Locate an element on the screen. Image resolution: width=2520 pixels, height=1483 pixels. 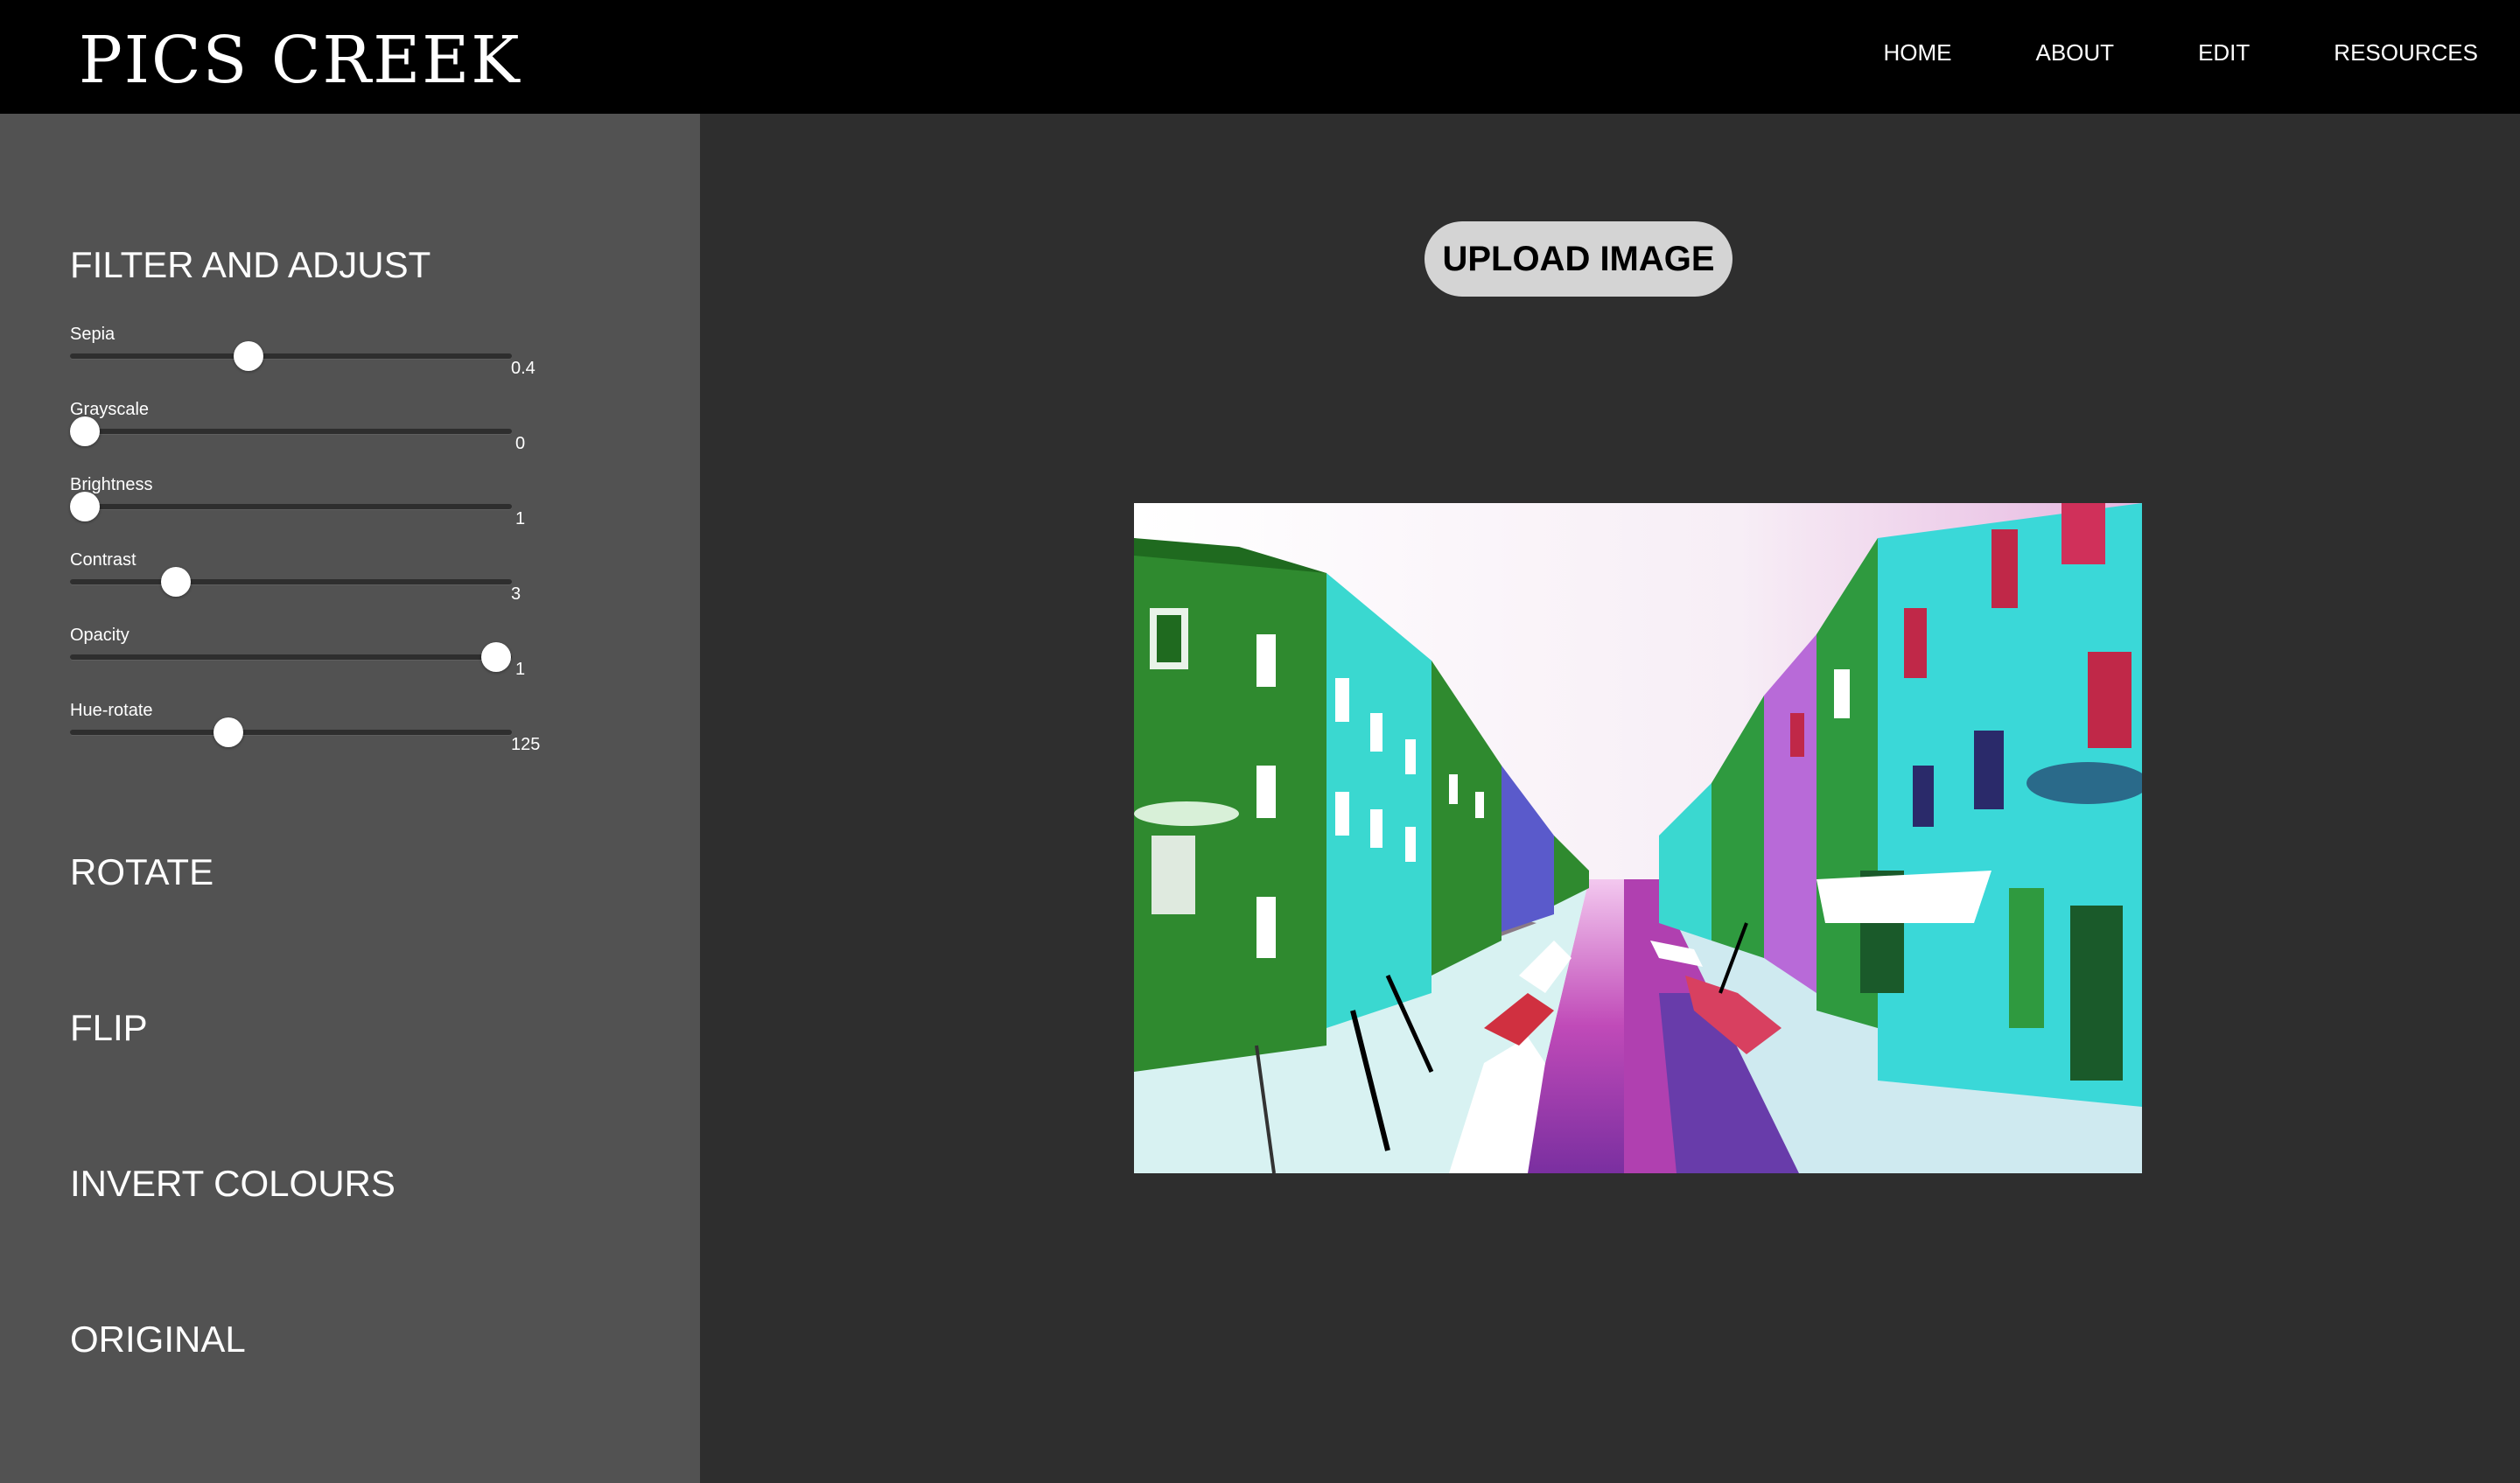
hue-rotate-value: 125 is located at coordinates (526, 744).